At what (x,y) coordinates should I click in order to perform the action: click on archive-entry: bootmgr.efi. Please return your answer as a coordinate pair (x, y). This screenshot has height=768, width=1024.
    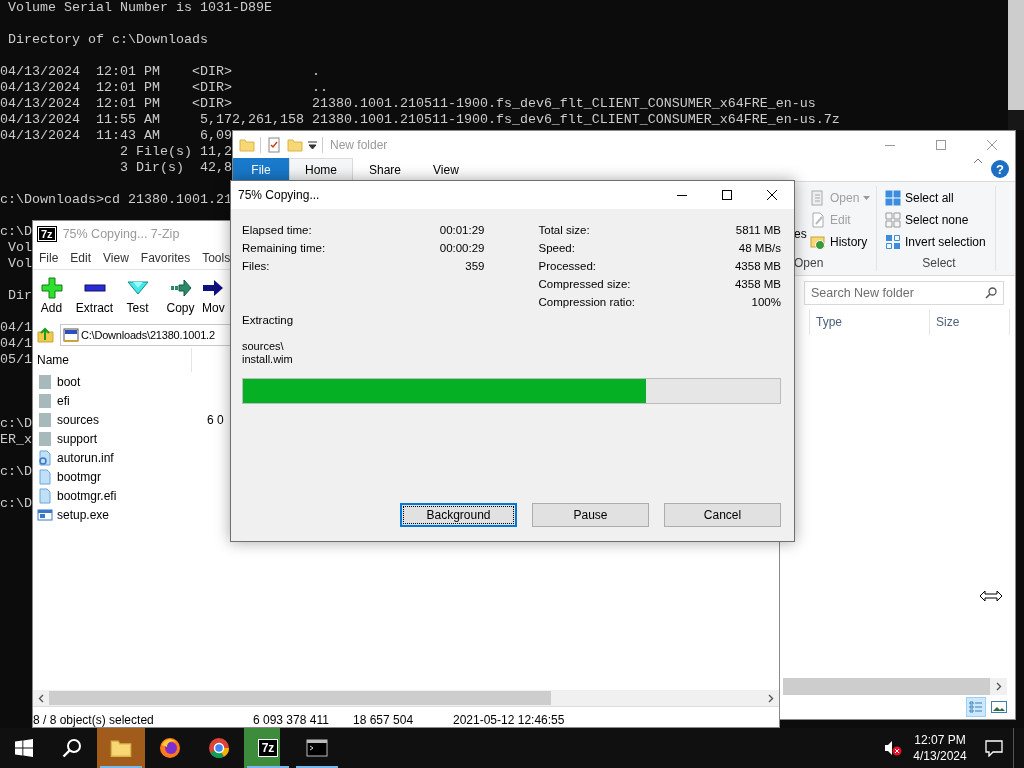
    Looking at the image, I should click on (112, 495).